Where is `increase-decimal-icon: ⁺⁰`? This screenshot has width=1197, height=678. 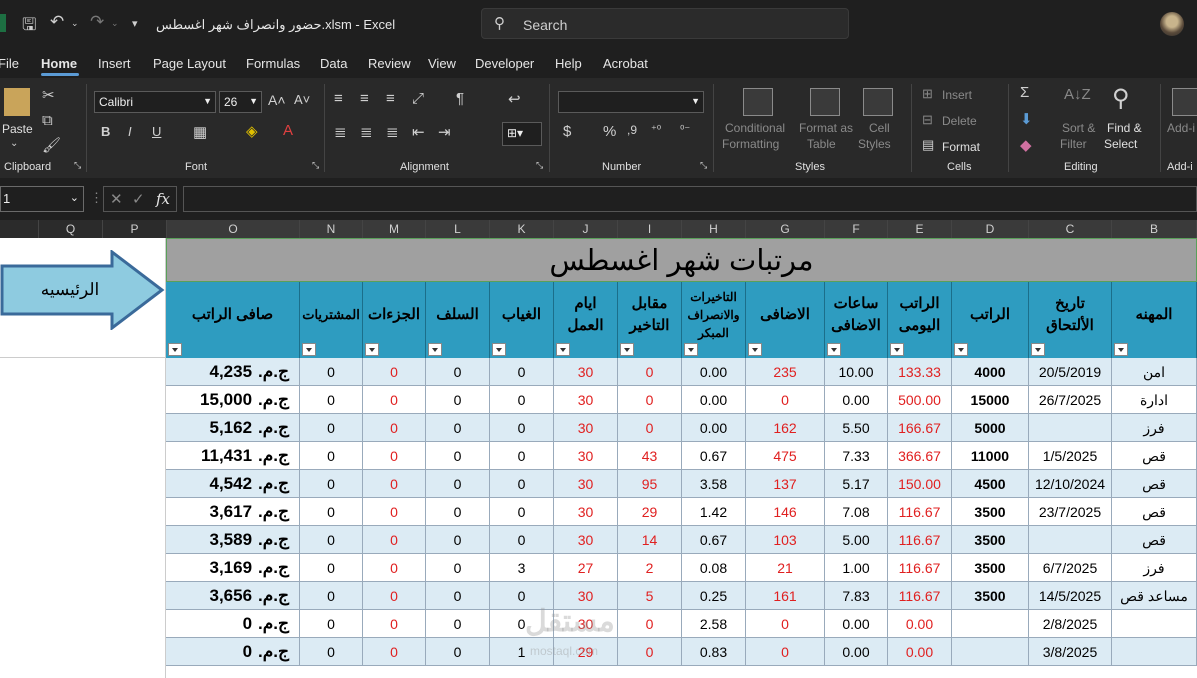
increase-decimal-icon: ⁺⁰ is located at coordinates (656, 129).